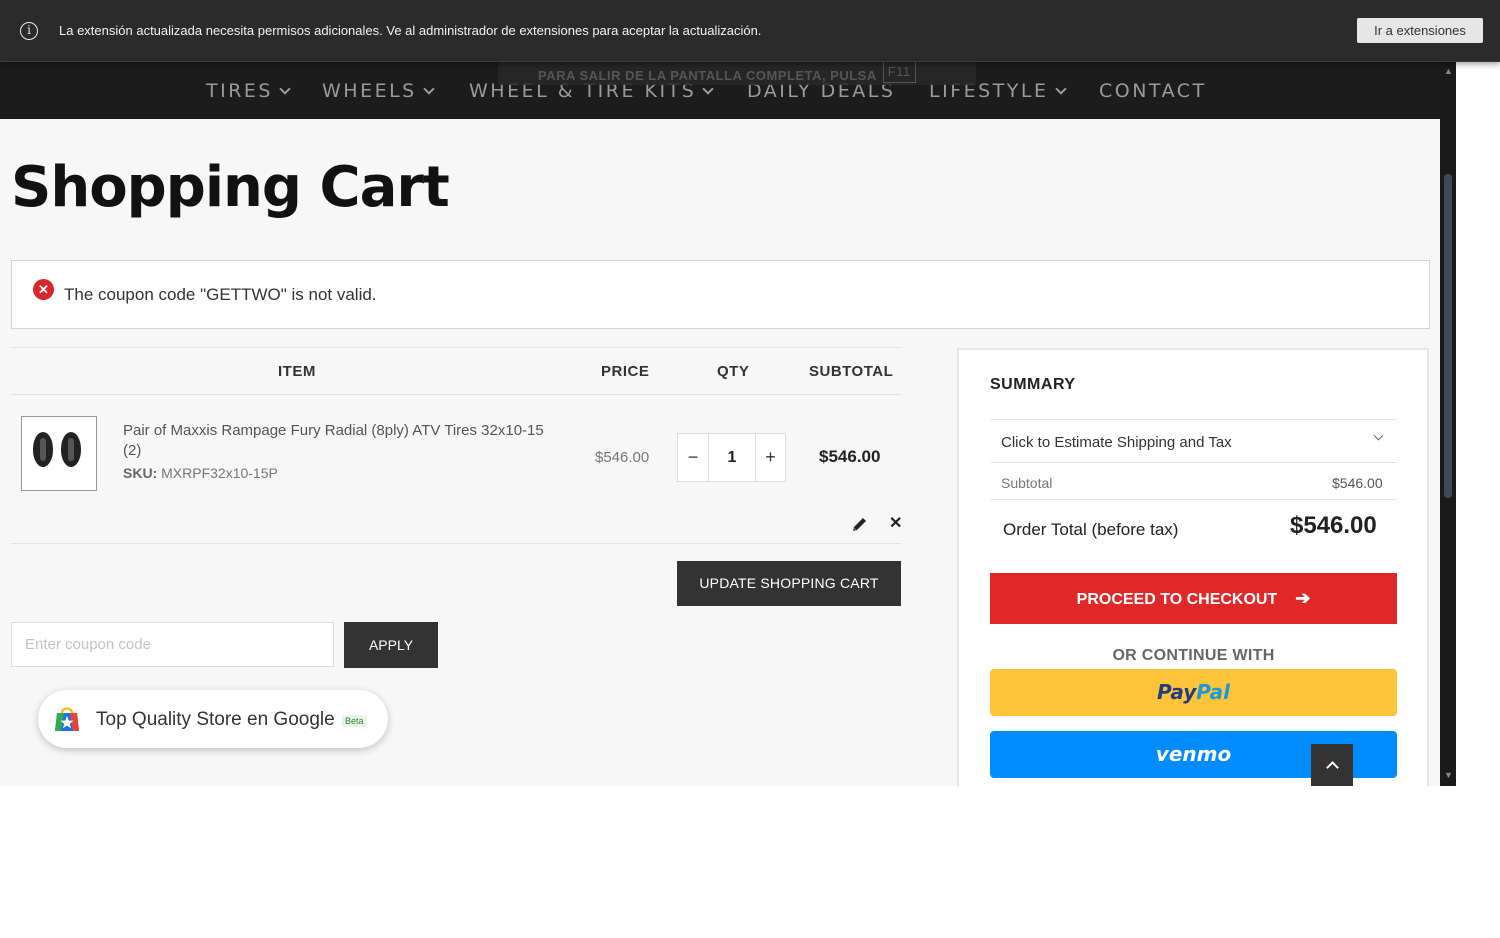  Describe the element at coordinates (140, 473) in the screenshot. I see `sku-label: SKU:` at that location.